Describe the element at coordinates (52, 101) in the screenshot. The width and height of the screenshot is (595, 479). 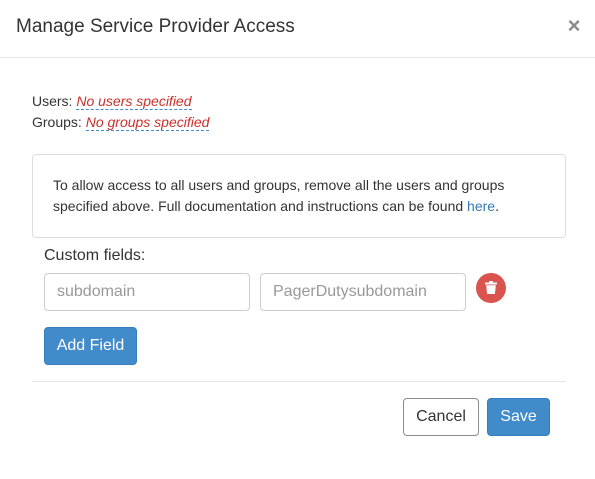
I see `users-label: Users:` at that location.